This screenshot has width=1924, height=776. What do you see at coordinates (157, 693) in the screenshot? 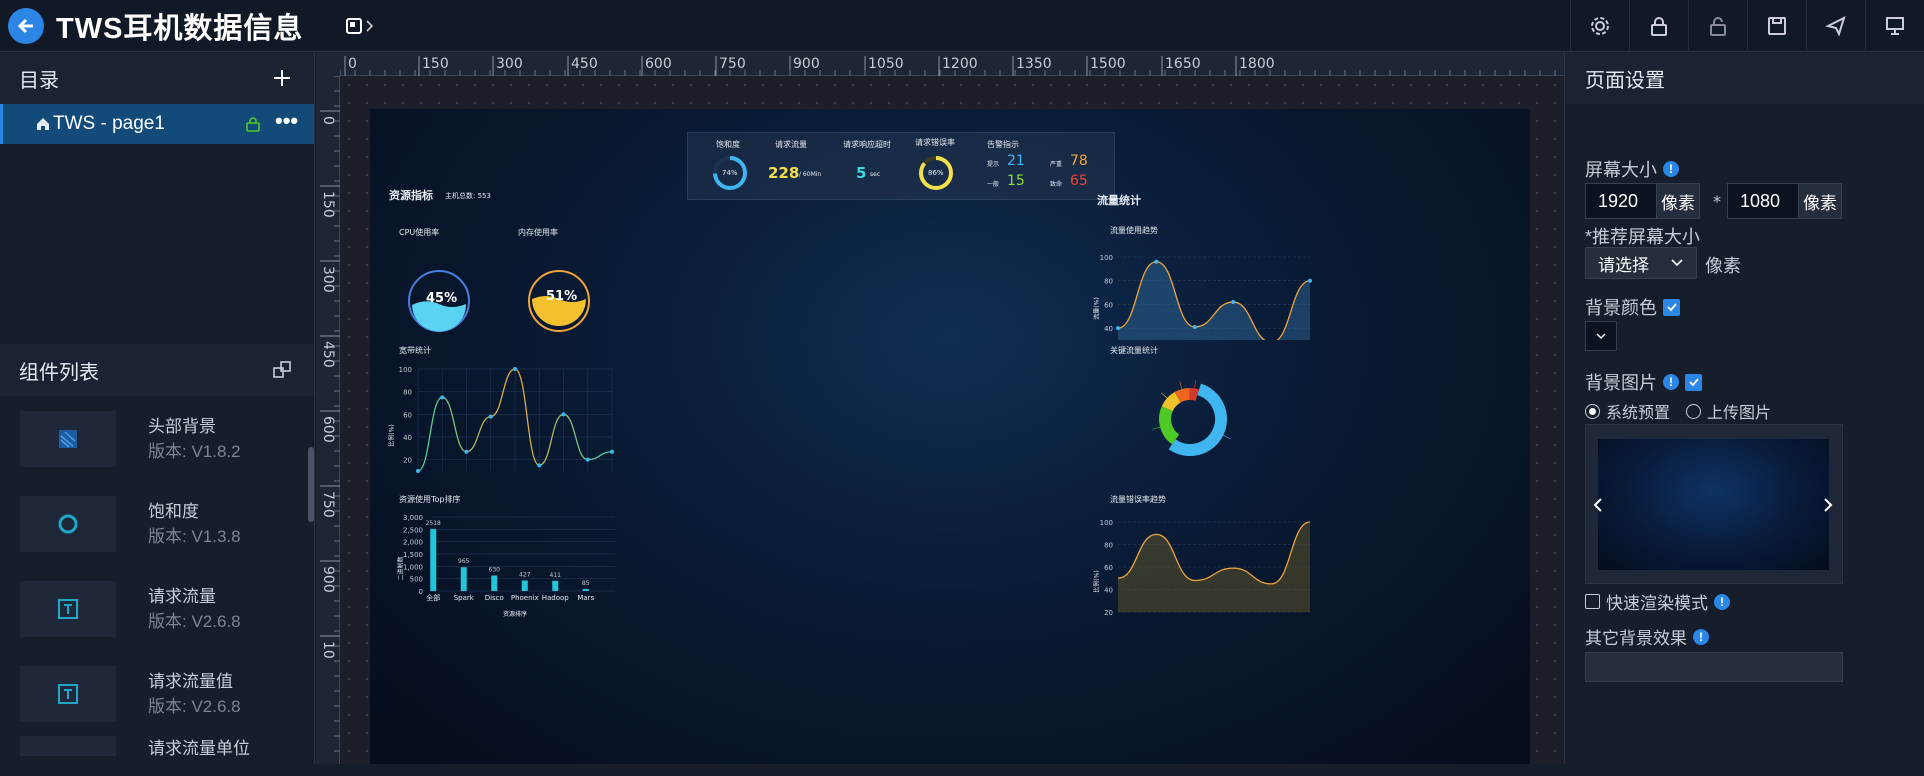
I see `list-item: 请求流量值 版本: V2.6.8` at bounding box center [157, 693].